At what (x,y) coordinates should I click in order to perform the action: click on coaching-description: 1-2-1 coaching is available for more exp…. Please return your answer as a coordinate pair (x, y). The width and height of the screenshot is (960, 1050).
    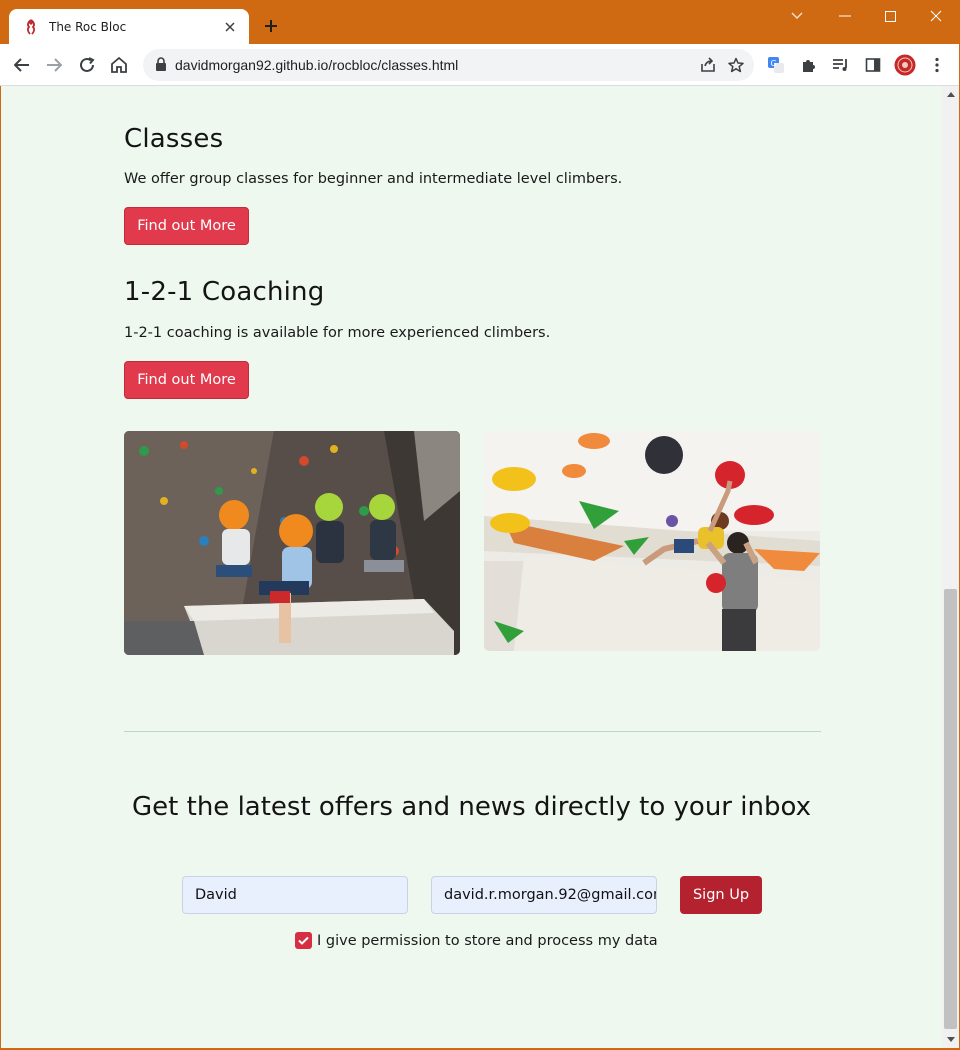
    Looking at the image, I should click on (337, 333).